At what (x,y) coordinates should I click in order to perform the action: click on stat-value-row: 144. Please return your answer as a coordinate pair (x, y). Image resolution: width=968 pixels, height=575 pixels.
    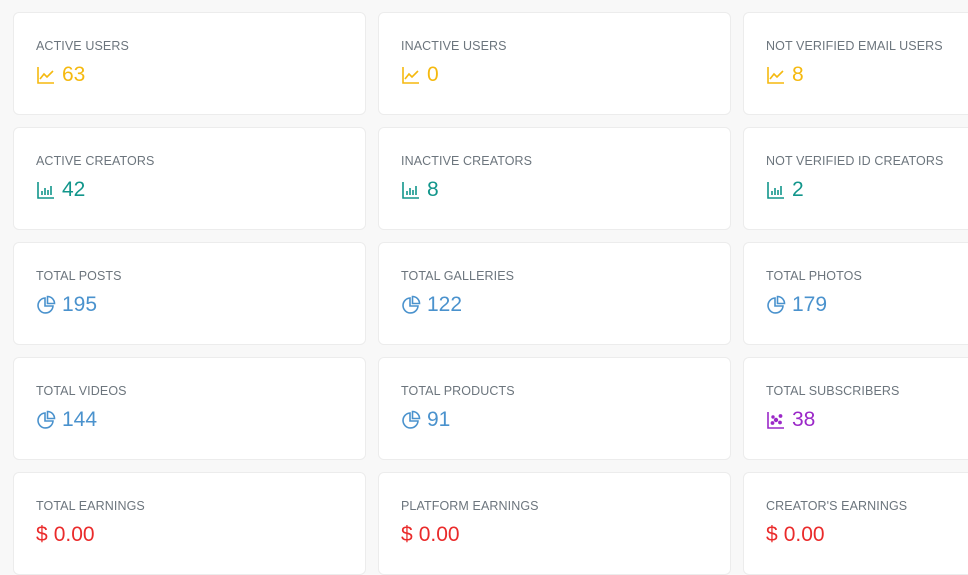
    Looking at the image, I should click on (66, 420).